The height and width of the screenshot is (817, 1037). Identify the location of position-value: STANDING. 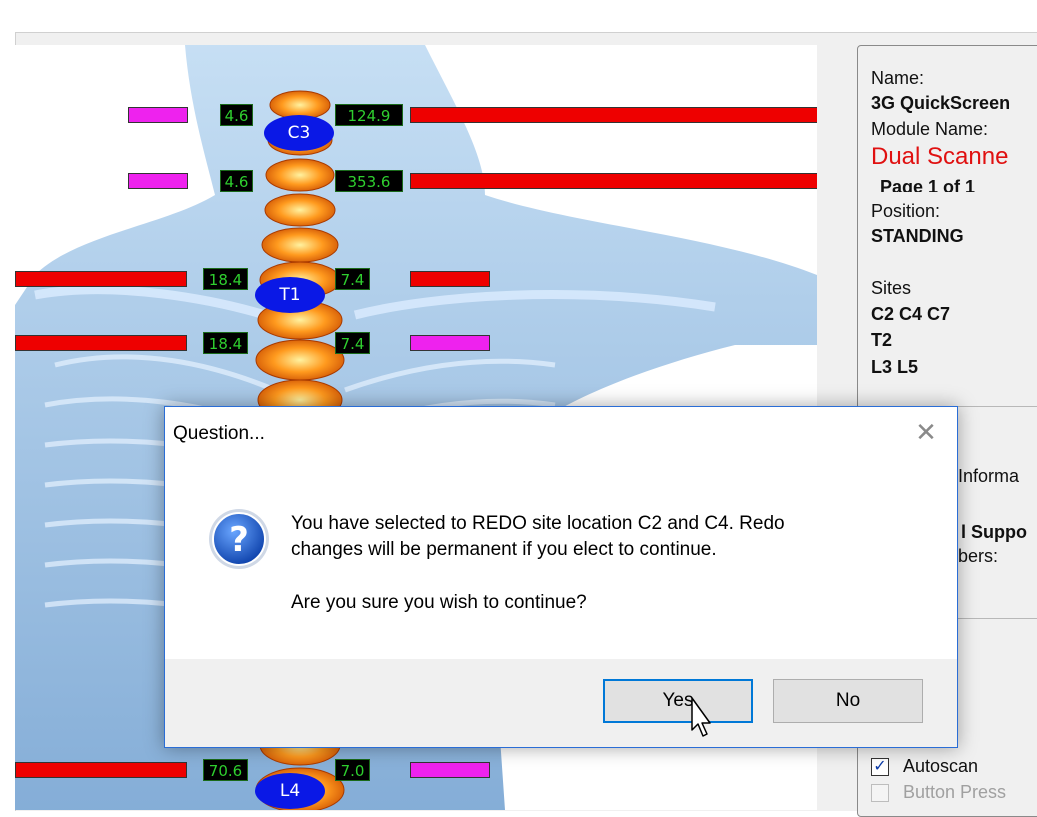
(917, 236).